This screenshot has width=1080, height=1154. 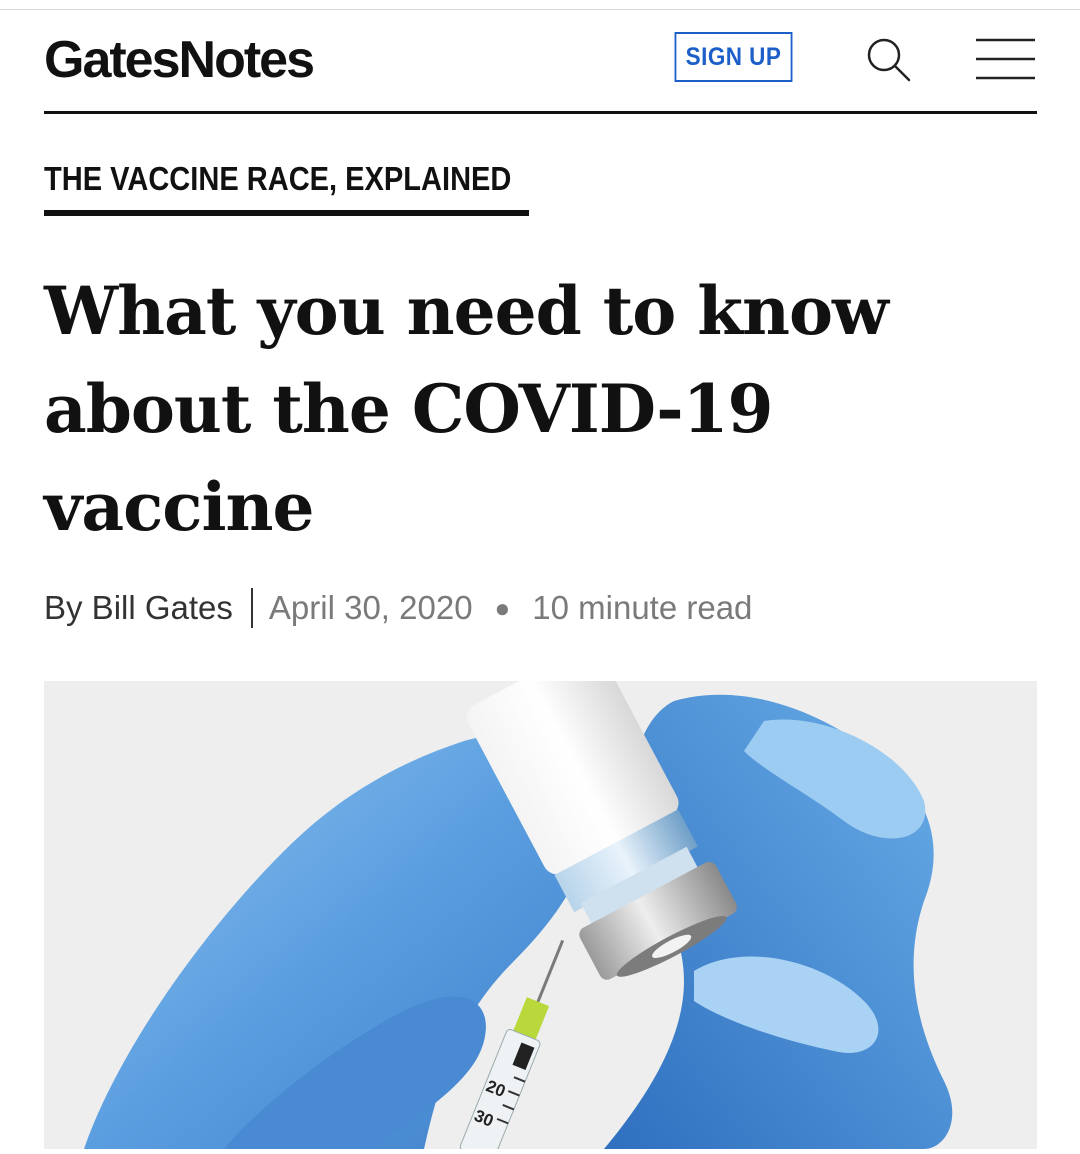 I want to click on publish-date: April 30, 2020, so click(x=370, y=607).